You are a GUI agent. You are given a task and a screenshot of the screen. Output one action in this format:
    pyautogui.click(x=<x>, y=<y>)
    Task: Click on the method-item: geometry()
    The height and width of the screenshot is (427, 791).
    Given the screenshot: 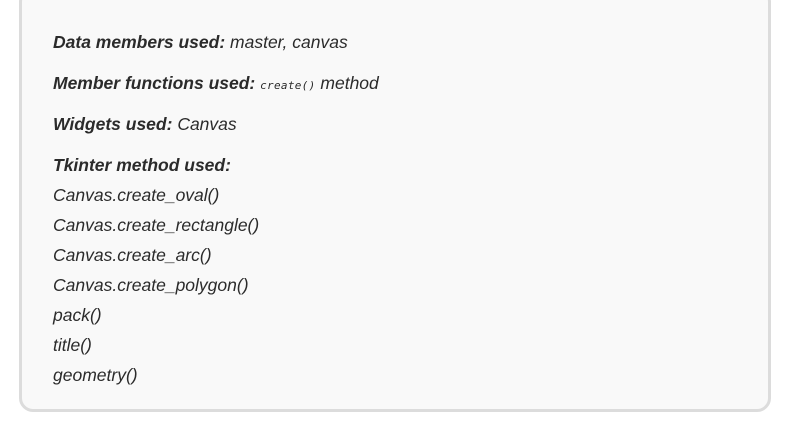 What is the action you would take?
    pyautogui.click(x=95, y=375)
    